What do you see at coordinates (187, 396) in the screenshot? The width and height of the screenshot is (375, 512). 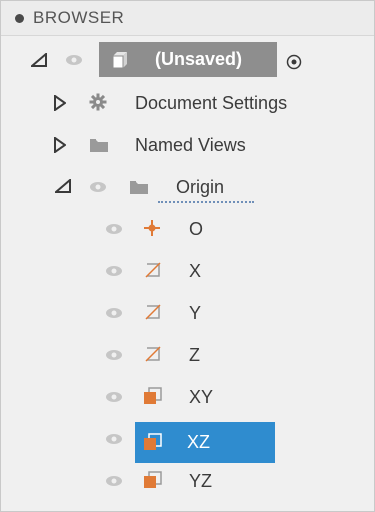 I see `tree-item-xy-plane: XY` at bounding box center [187, 396].